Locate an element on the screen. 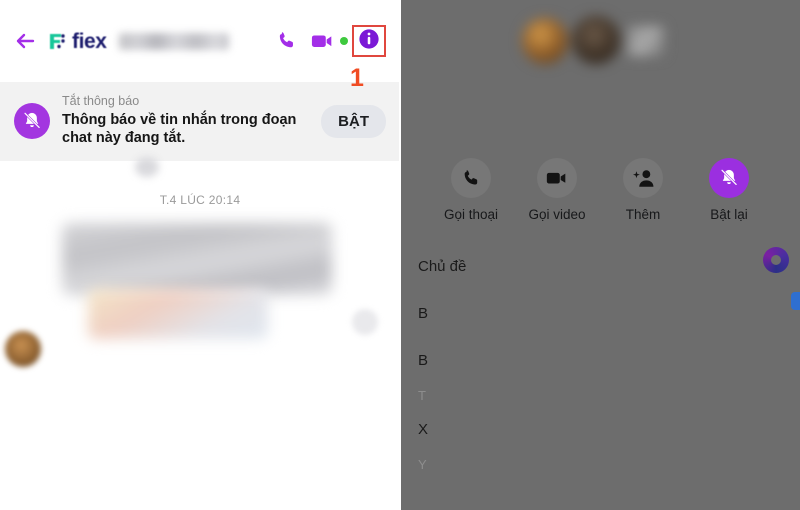 This screenshot has height=510, width=800. settings-row-2: B is located at coordinates (600, 313).